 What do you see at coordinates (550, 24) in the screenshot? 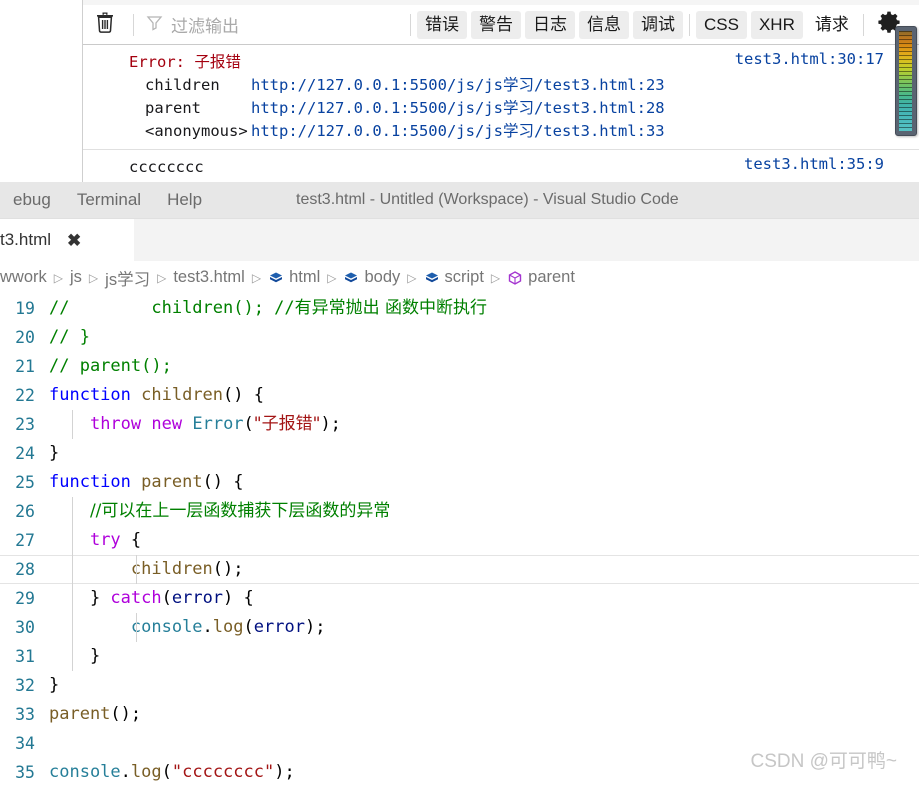
I see `filter-logs: 日志` at bounding box center [550, 24].